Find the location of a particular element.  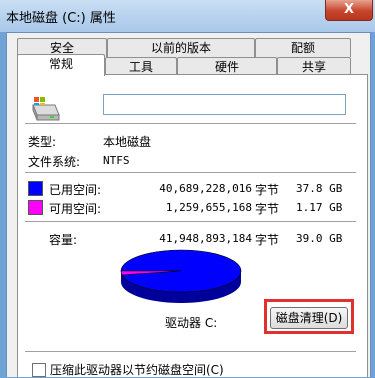

disk-usage-pie is located at coordinates (181, 276).